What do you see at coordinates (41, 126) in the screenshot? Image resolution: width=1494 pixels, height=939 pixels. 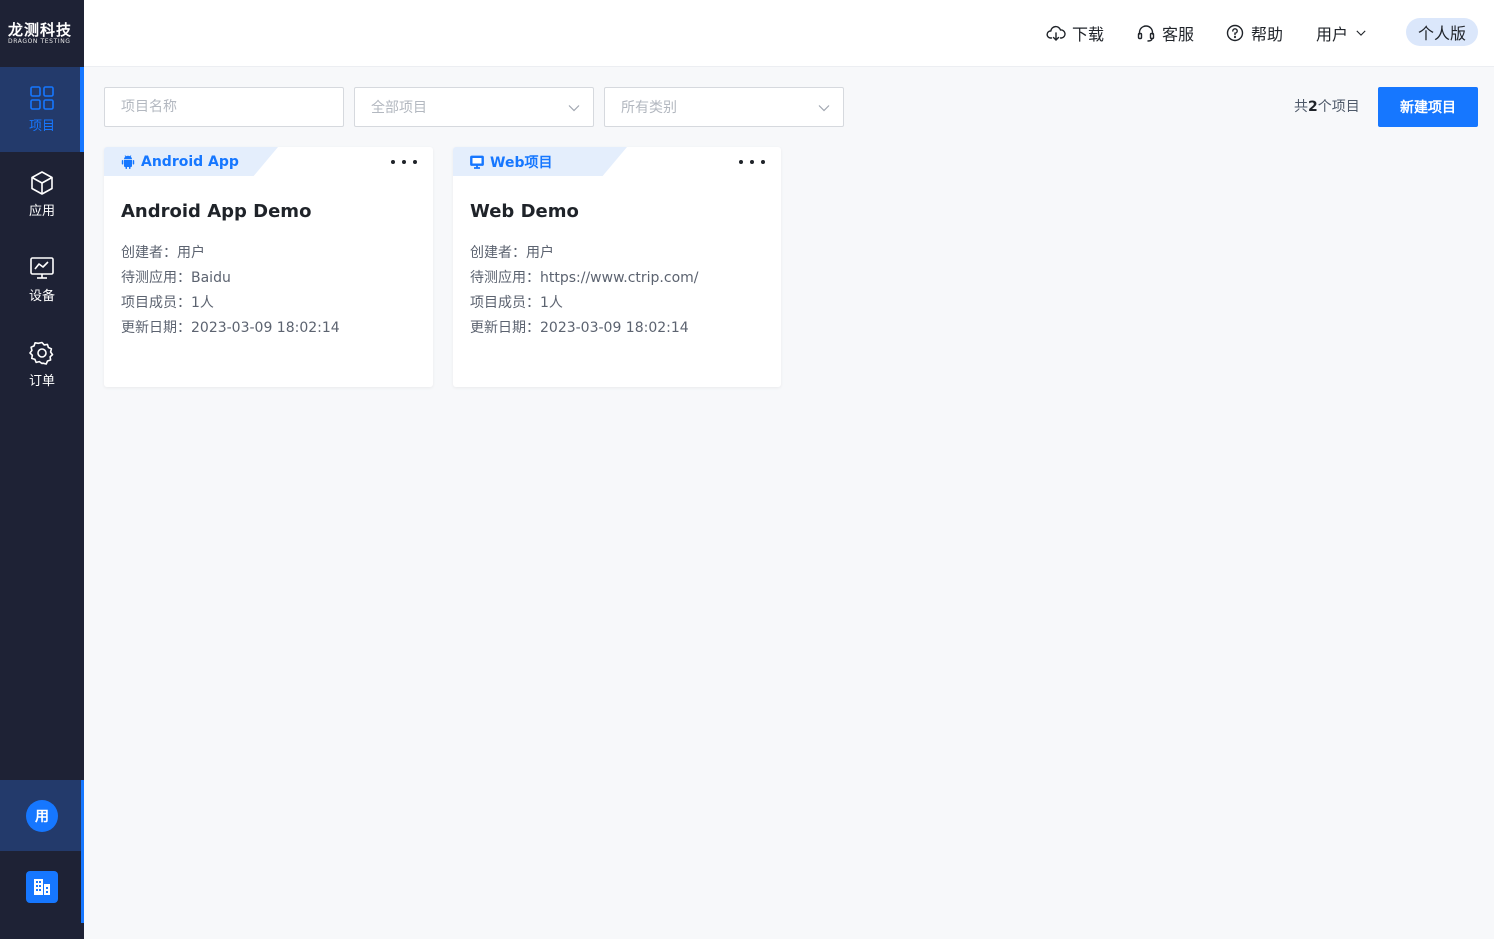 I see `sidebar-item-label: 项目` at bounding box center [41, 126].